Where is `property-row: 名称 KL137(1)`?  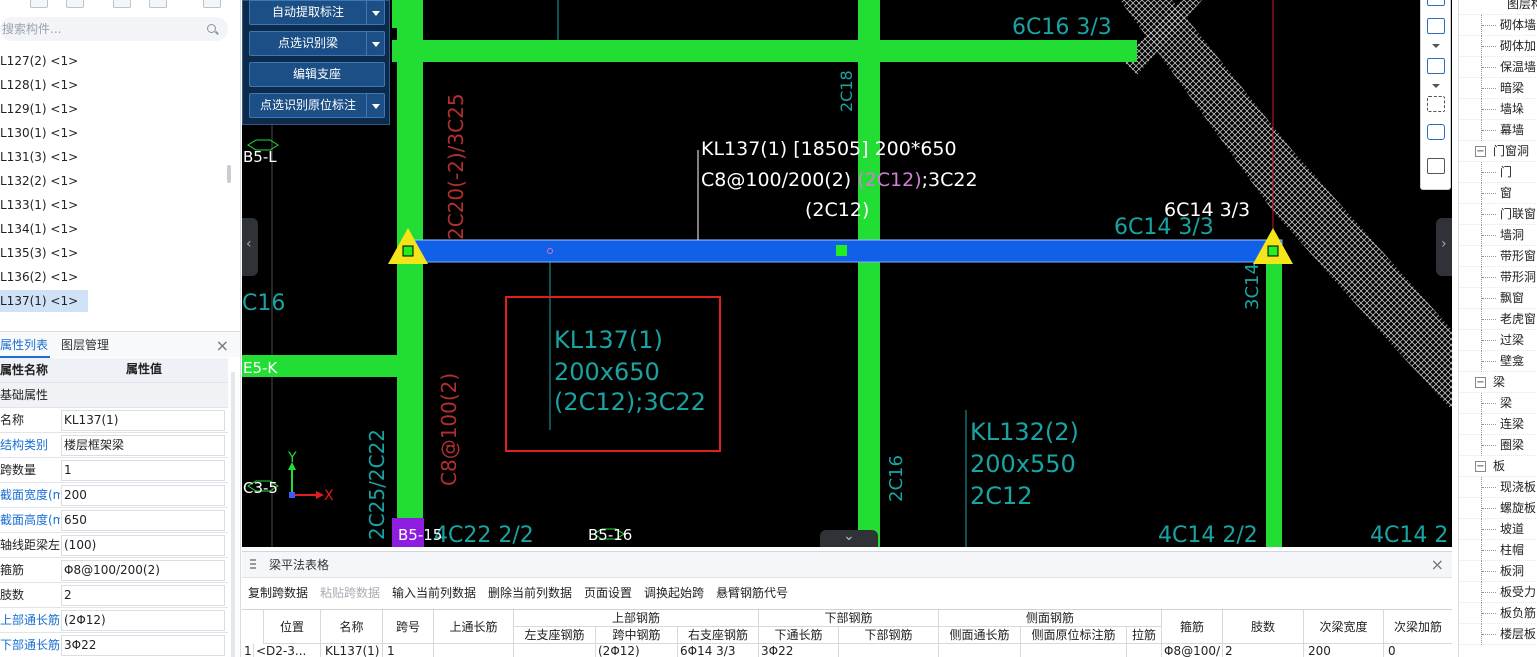 property-row: 名称 KL137(1) is located at coordinates (114, 420).